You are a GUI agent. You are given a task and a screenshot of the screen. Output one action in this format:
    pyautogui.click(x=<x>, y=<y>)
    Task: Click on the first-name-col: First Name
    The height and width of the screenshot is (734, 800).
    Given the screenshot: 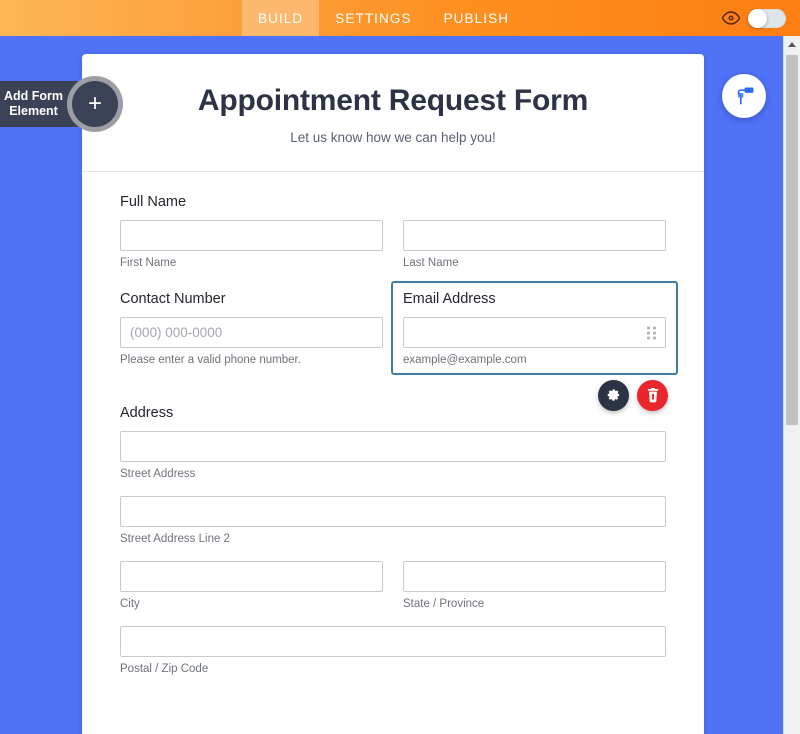 What is the action you would take?
    pyautogui.click(x=251, y=244)
    